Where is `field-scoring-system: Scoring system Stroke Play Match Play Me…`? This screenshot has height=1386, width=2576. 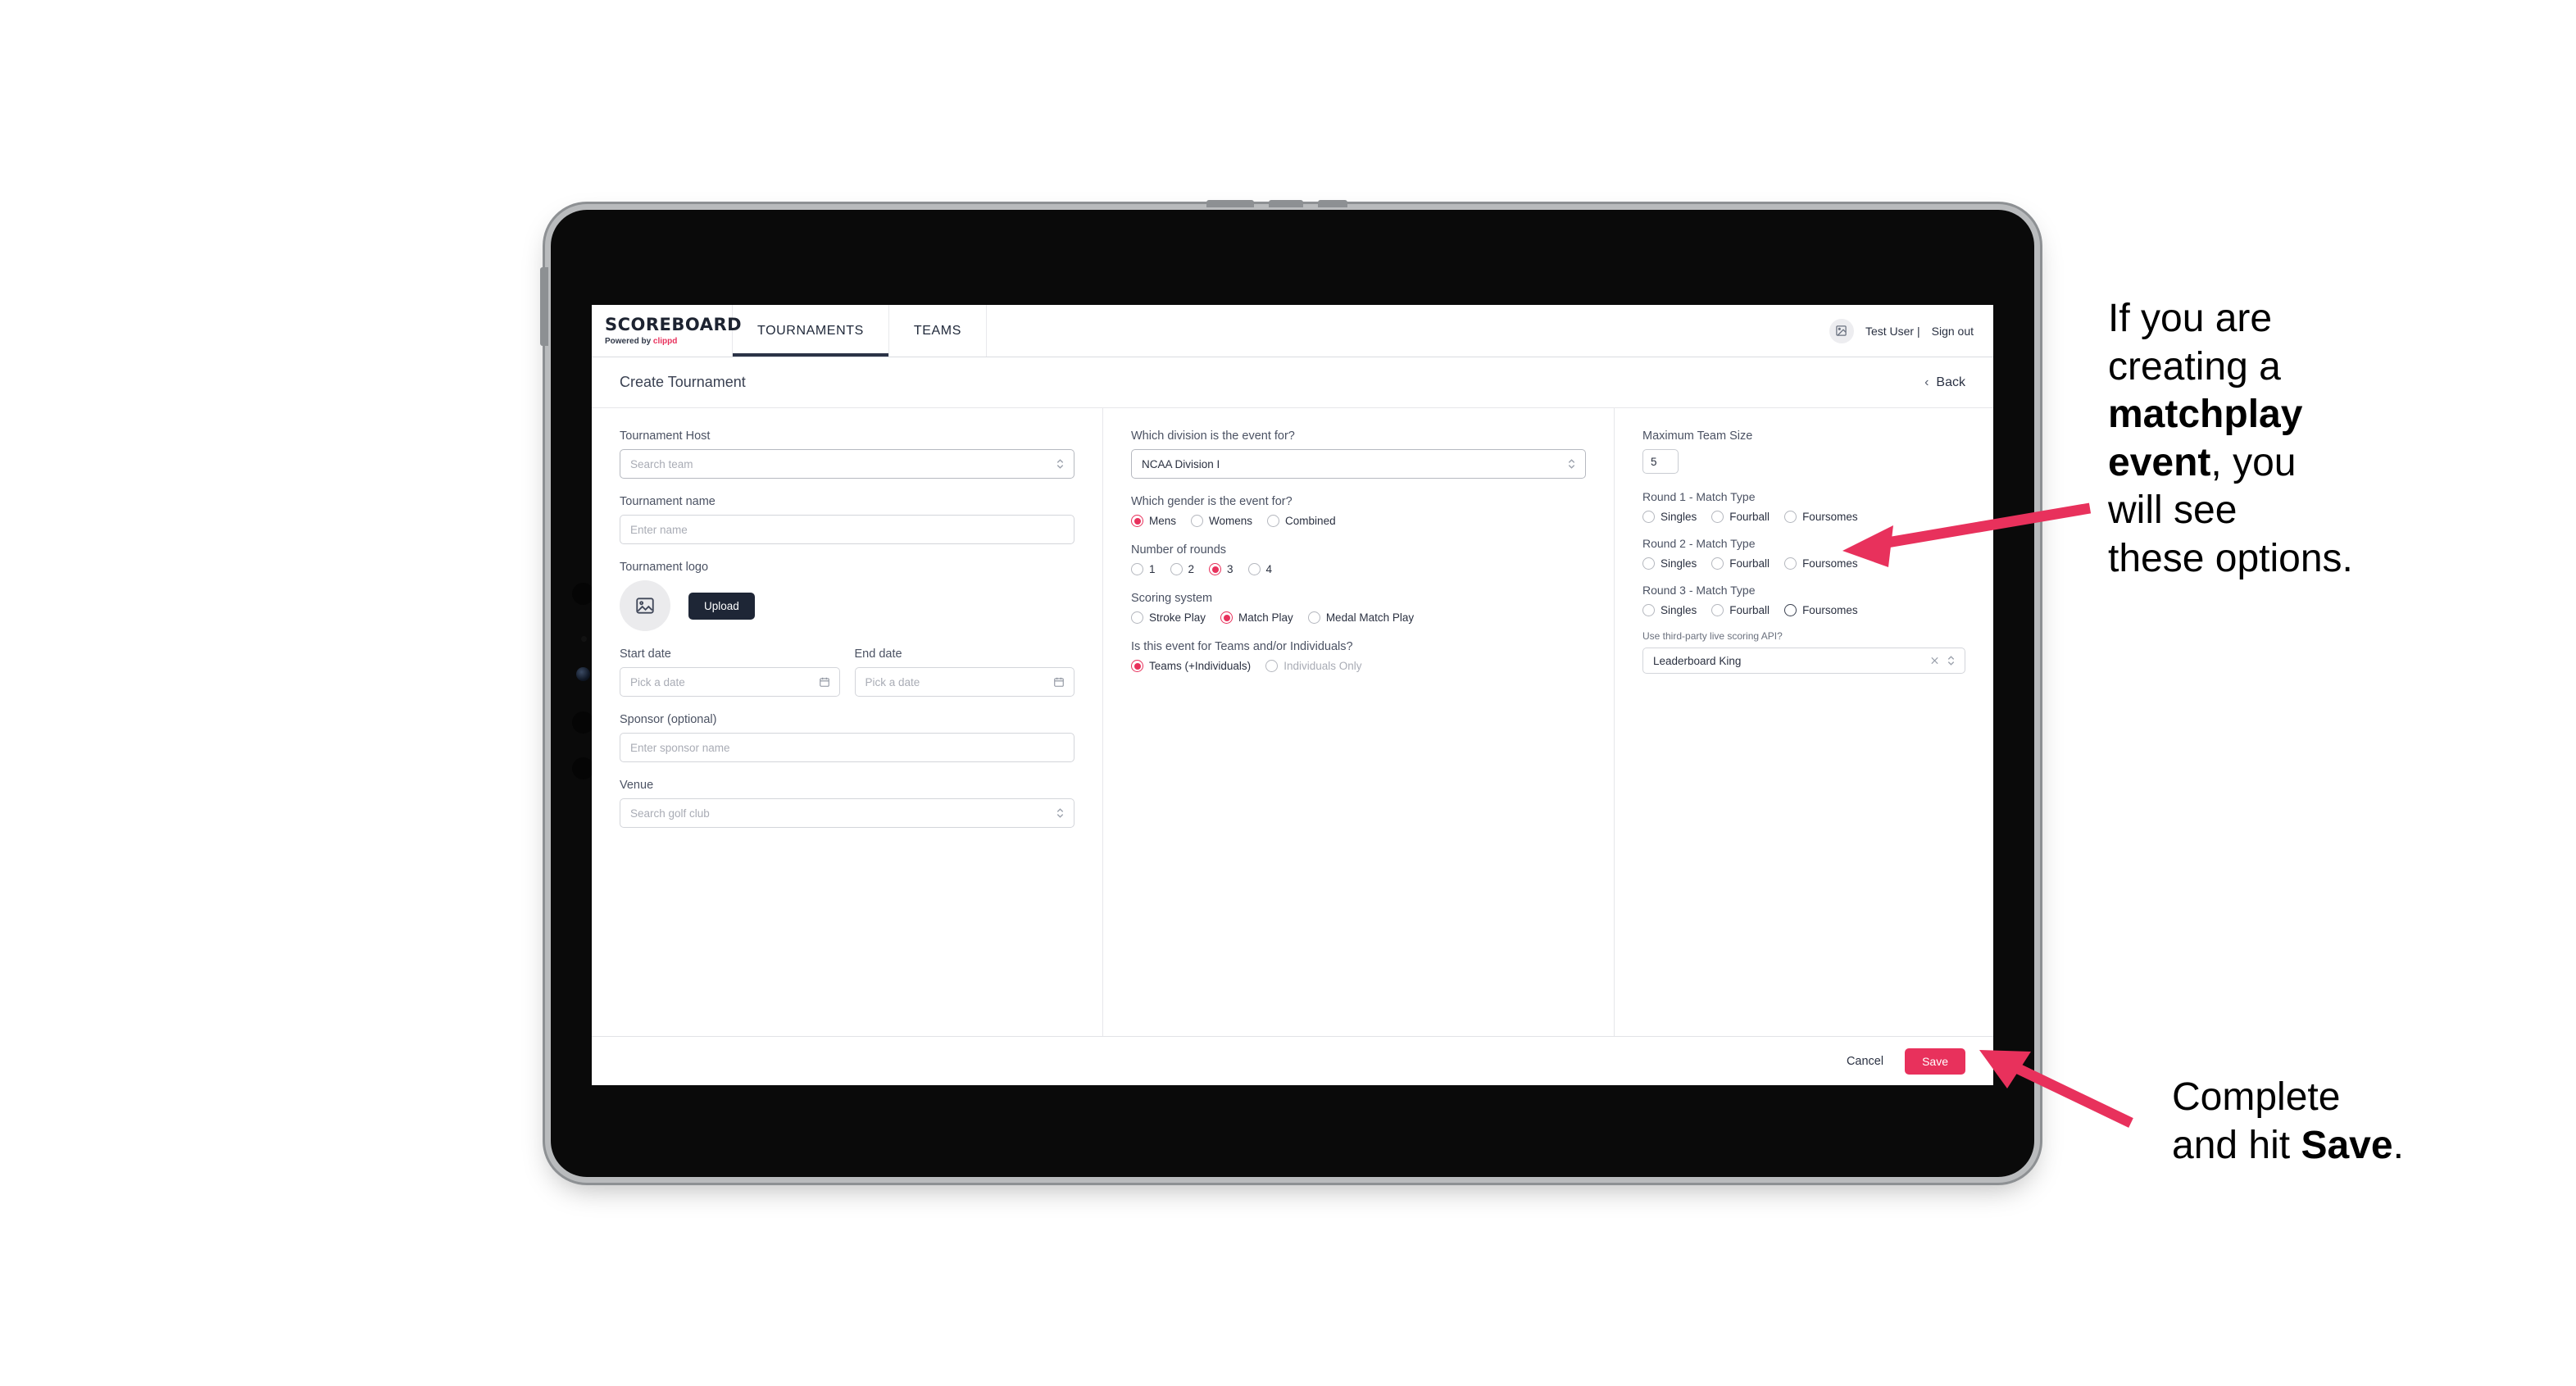 field-scoring-system: Scoring system Stroke Play Match Play Me… is located at coordinates (1358, 608).